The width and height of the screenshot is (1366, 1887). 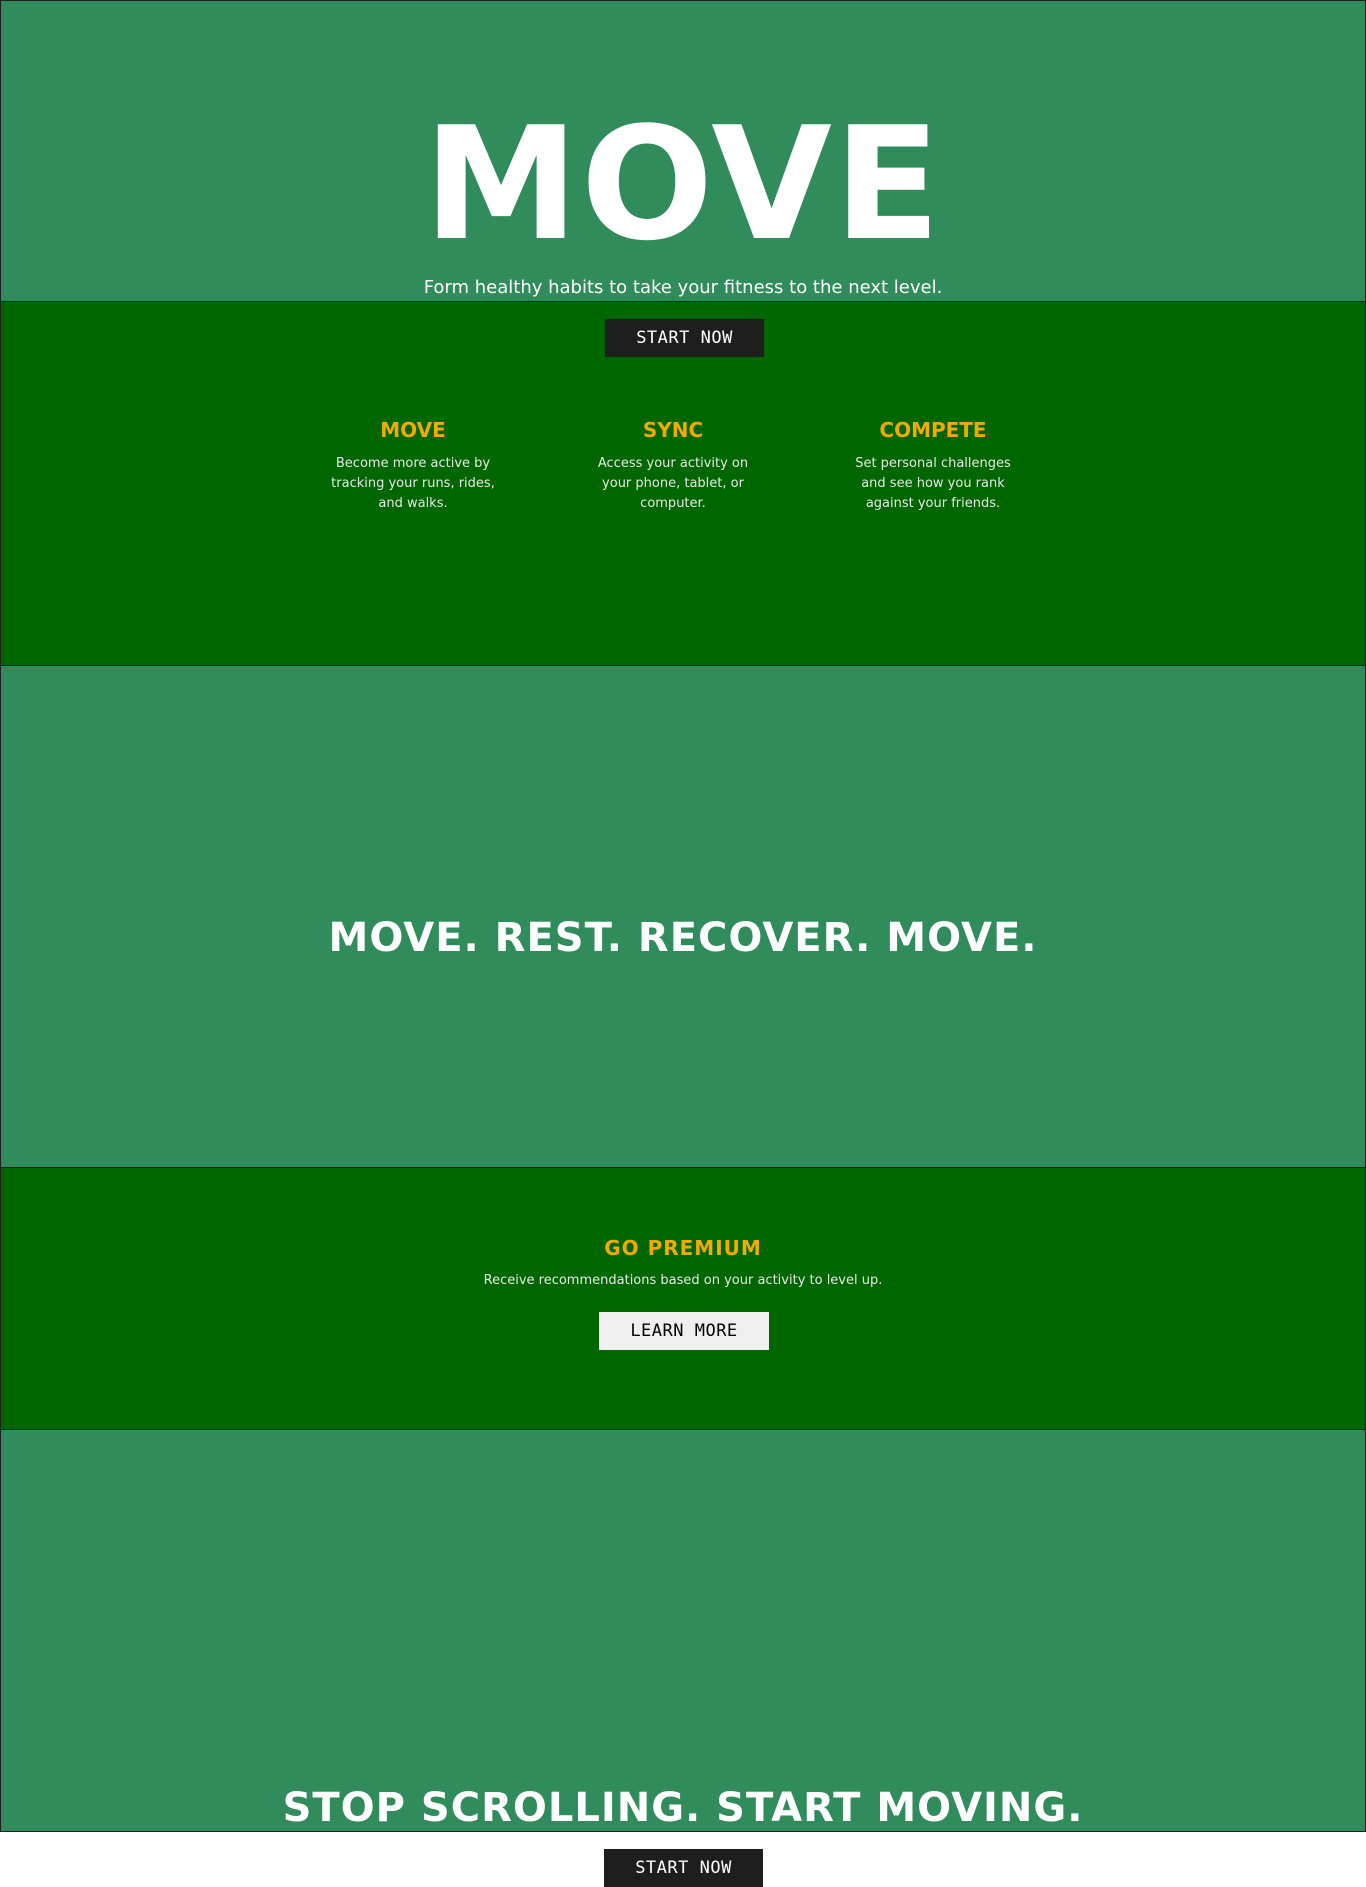 What do you see at coordinates (683, 1868) in the screenshot?
I see `start-now-bottom-button: START NOW` at bounding box center [683, 1868].